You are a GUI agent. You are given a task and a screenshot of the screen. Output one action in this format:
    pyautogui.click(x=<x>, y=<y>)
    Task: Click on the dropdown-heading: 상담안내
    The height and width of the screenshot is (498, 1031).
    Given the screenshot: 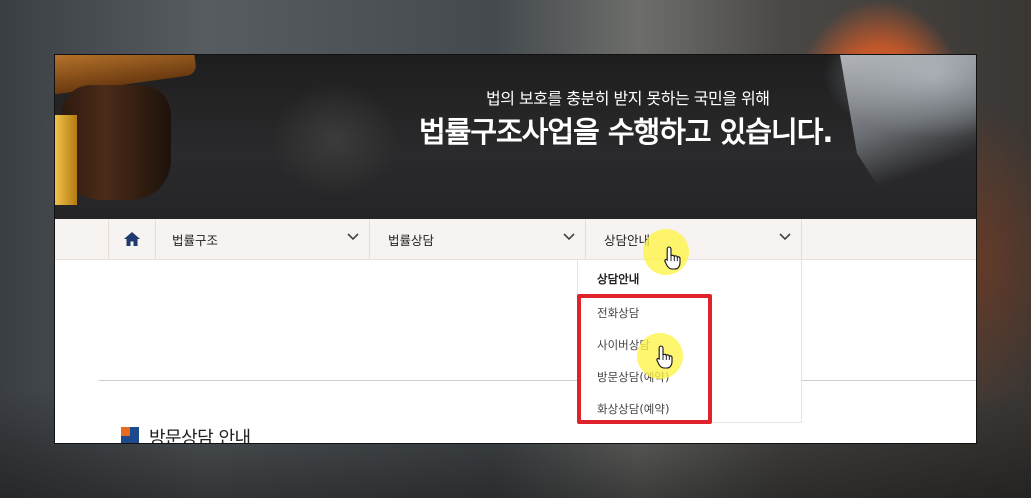 What is the action you would take?
    pyautogui.click(x=618, y=279)
    